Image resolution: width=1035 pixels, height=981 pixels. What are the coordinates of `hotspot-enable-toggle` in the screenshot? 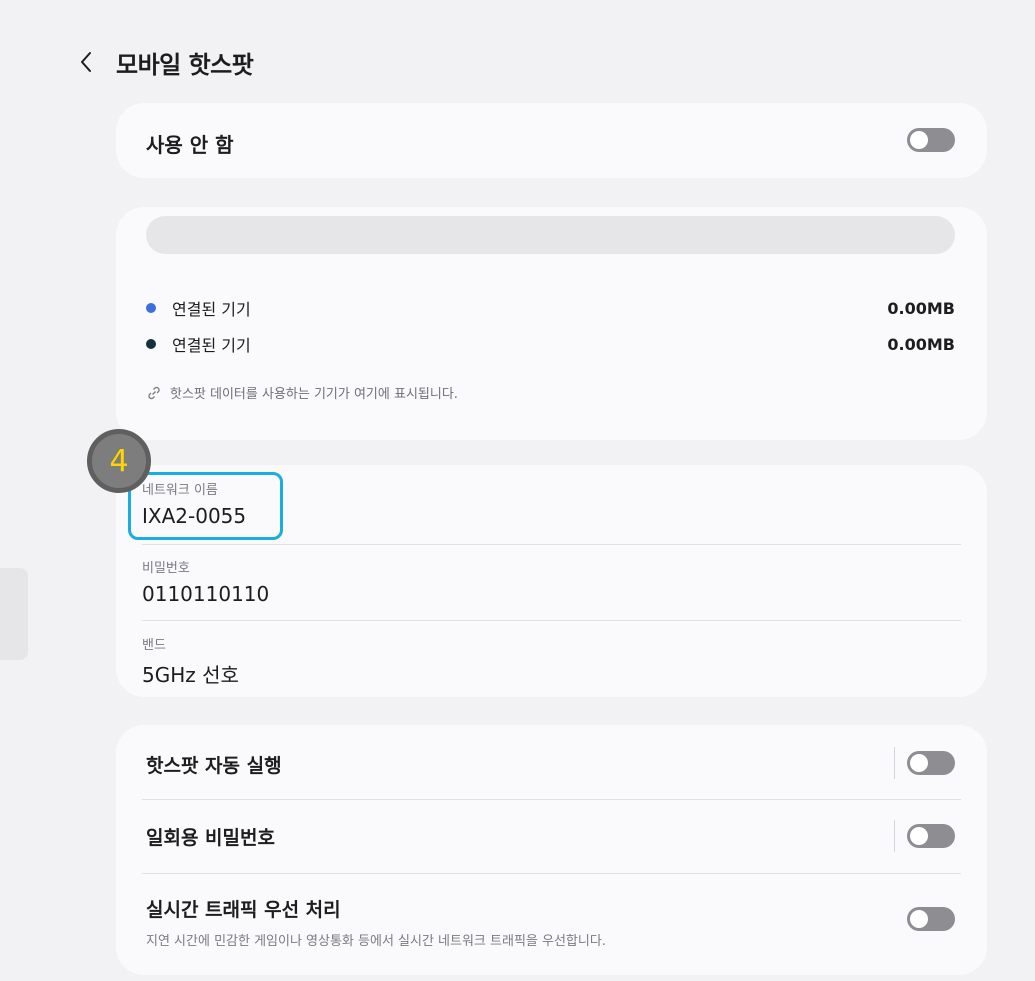 It's located at (931, 140).